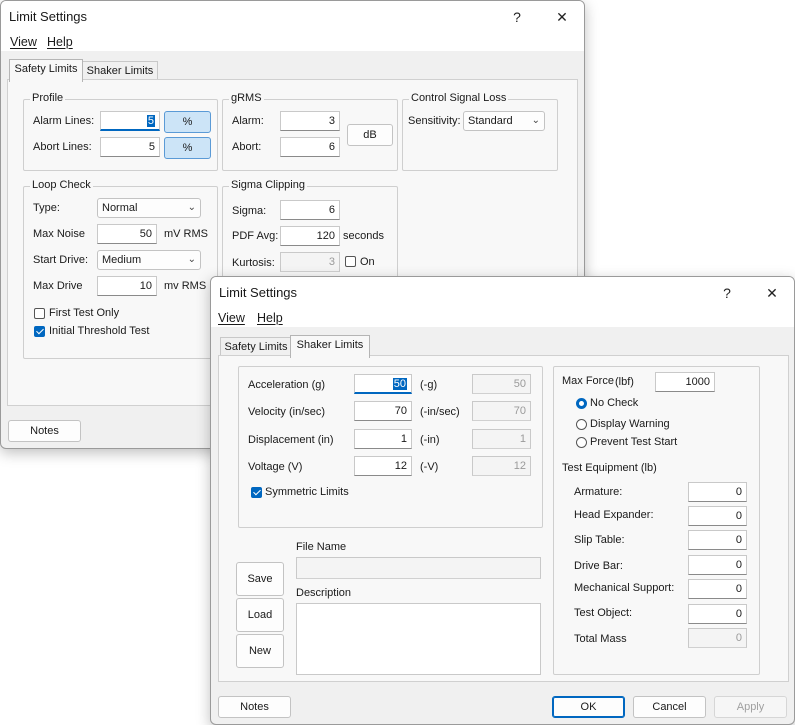 The height and width of the screenshot is (725, 795). What do you see at coordinates (255, 236) in the screenshot?
I see `pdf-avg-label: PDF Avg:` at bounding box center [255, 236].